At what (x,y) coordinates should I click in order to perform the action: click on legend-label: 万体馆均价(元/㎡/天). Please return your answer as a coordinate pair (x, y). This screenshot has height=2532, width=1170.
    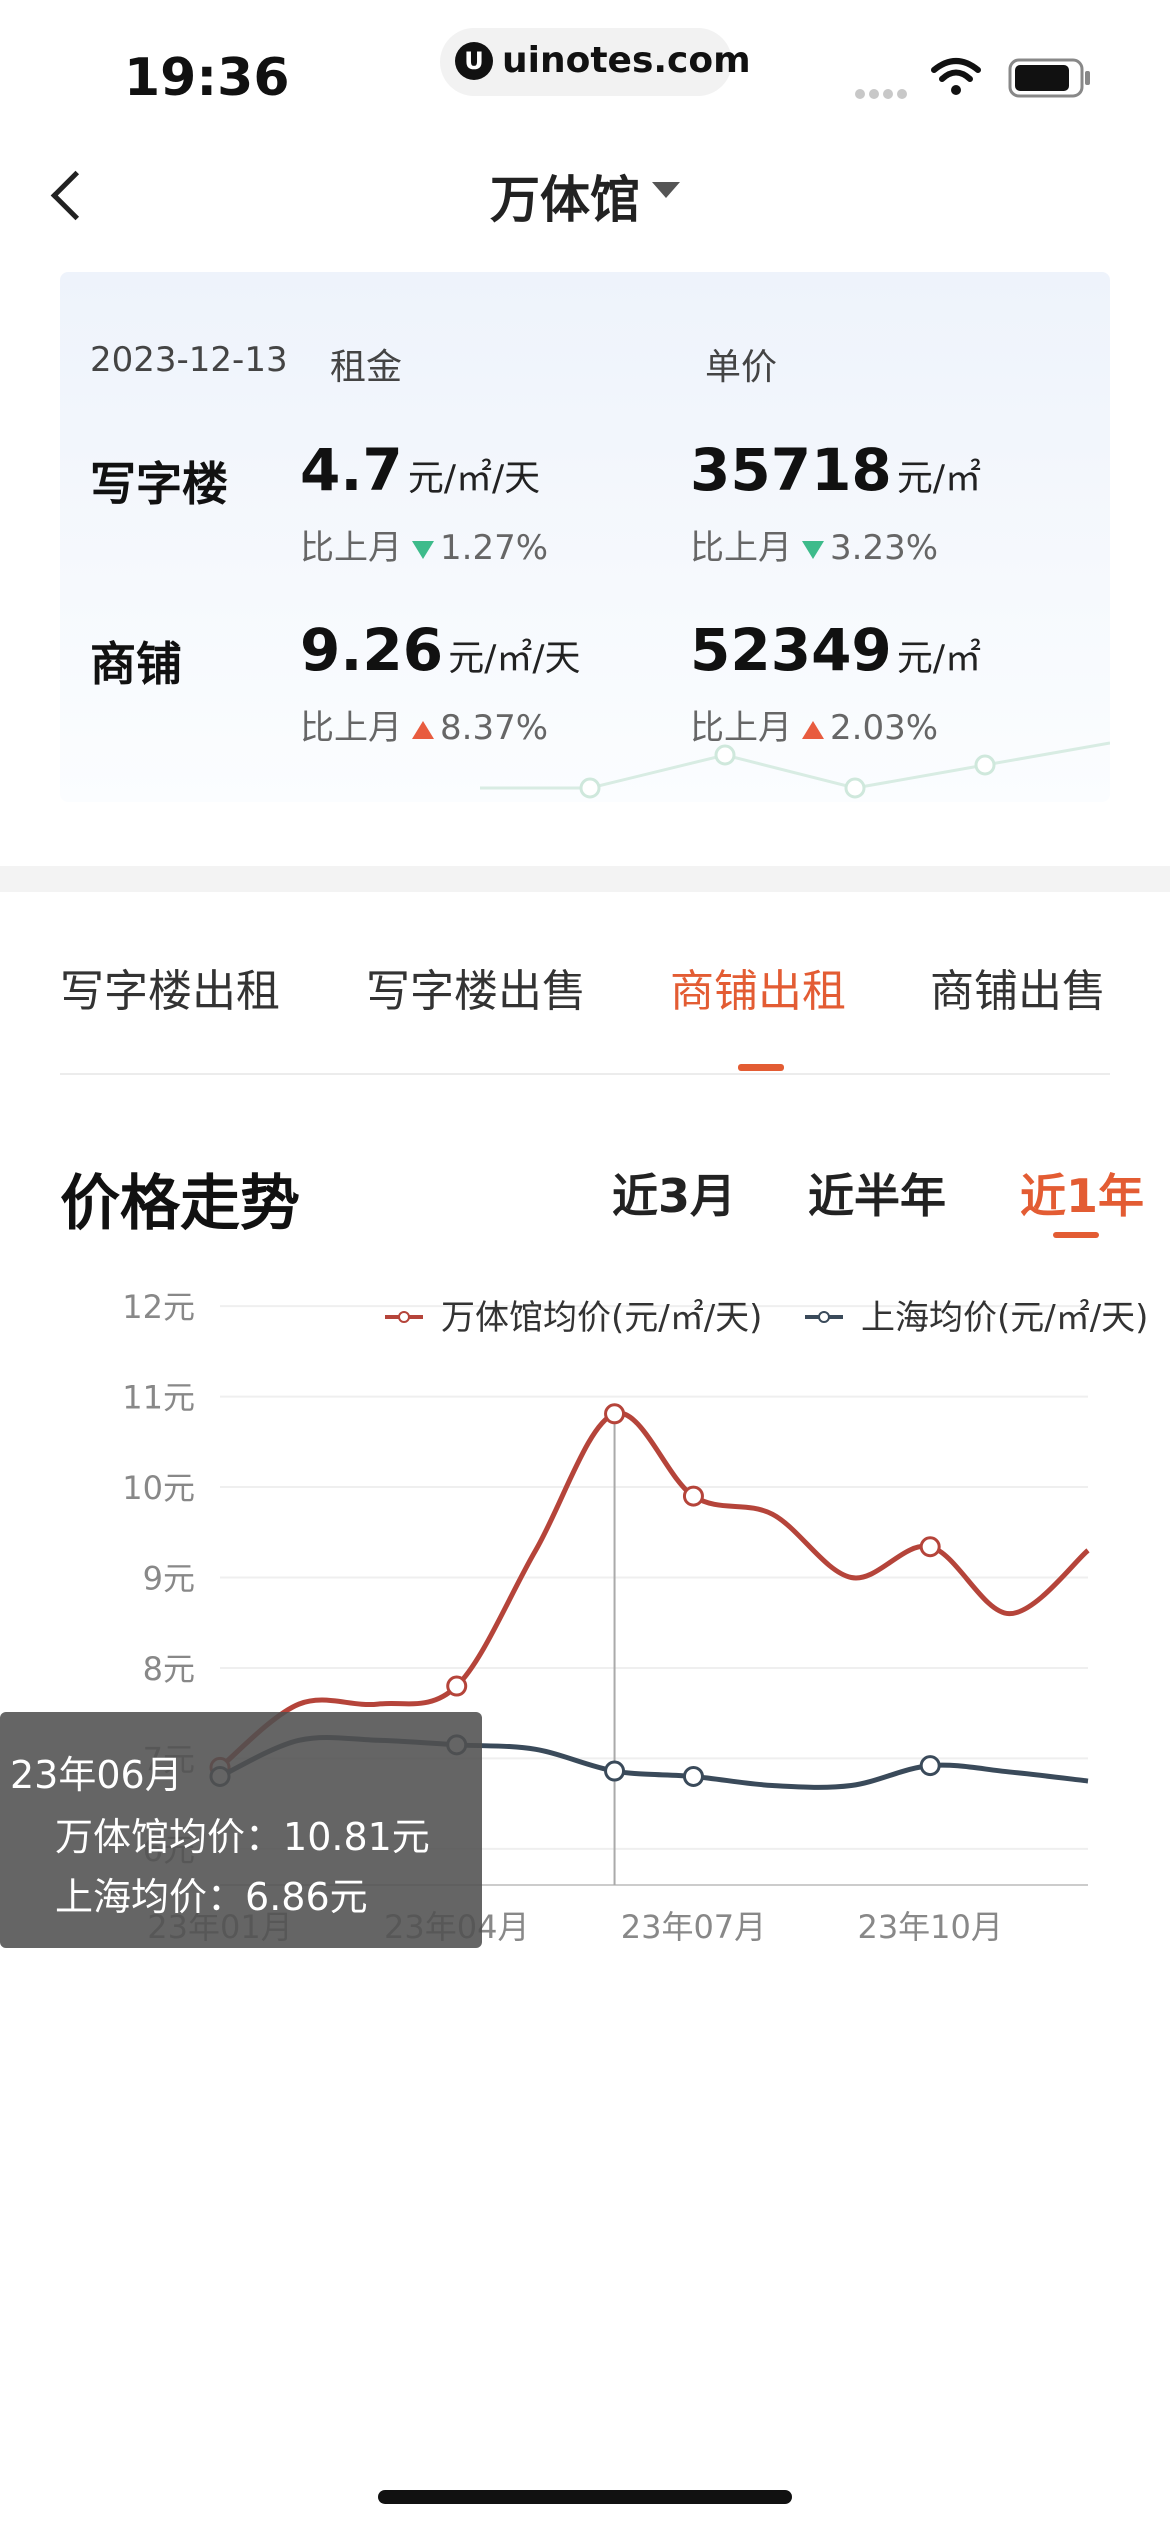
    Looking at the image, I should click on (601, 1318).